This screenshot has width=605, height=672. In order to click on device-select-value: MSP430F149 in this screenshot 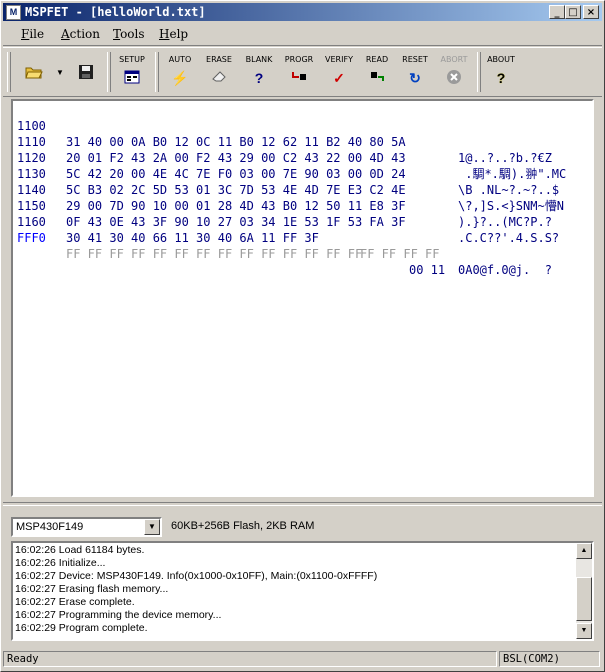, I will do `click(50, 527)`.